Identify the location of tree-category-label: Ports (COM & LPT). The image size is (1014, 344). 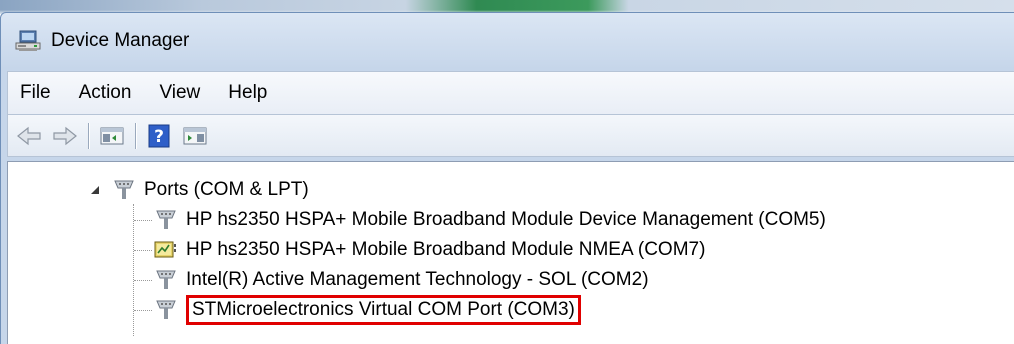
(226, 189).